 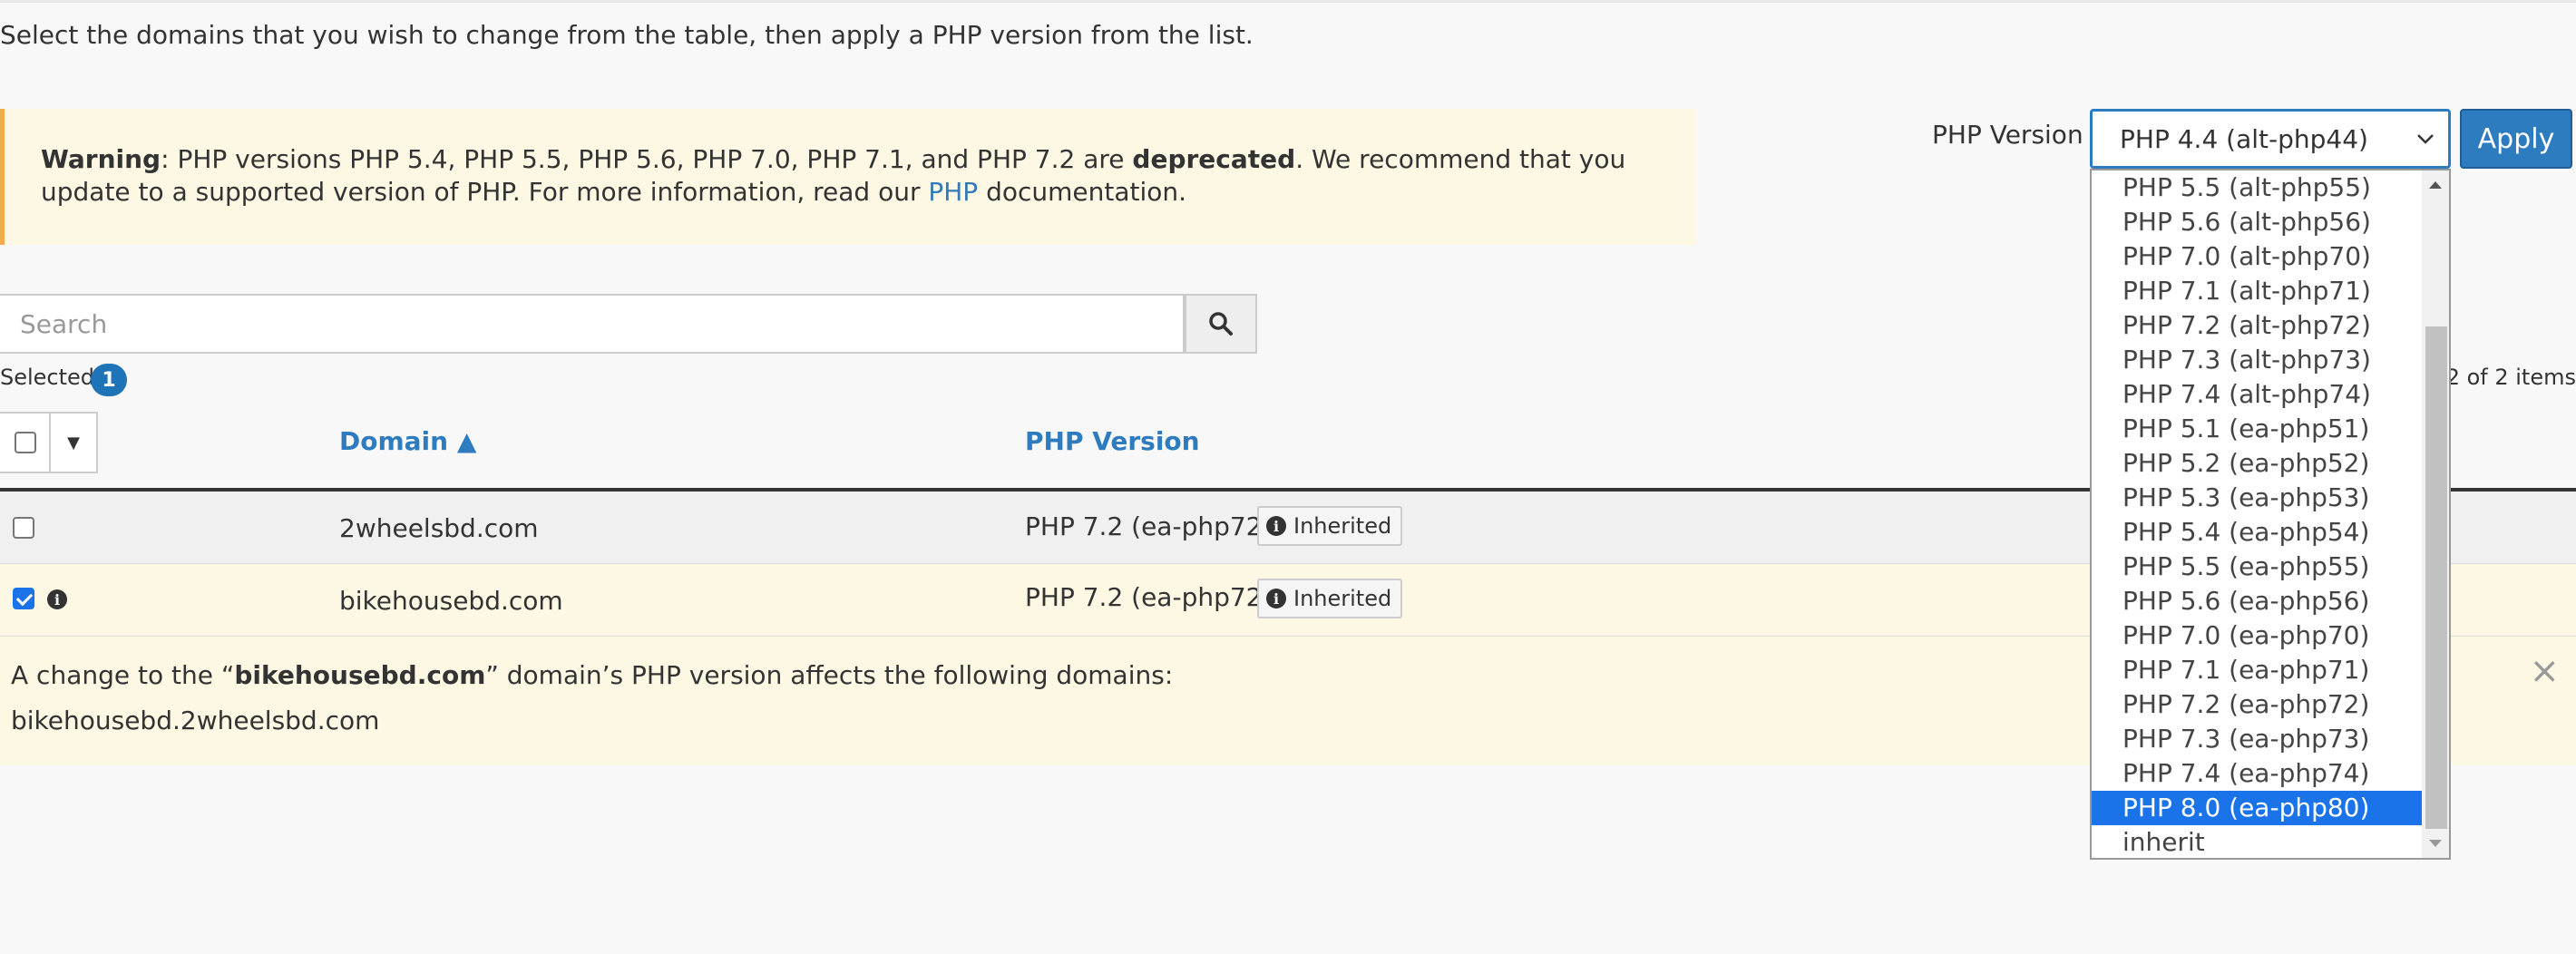 I want to click on php-version-label: PHP Version, so click(x=2007, y=135).